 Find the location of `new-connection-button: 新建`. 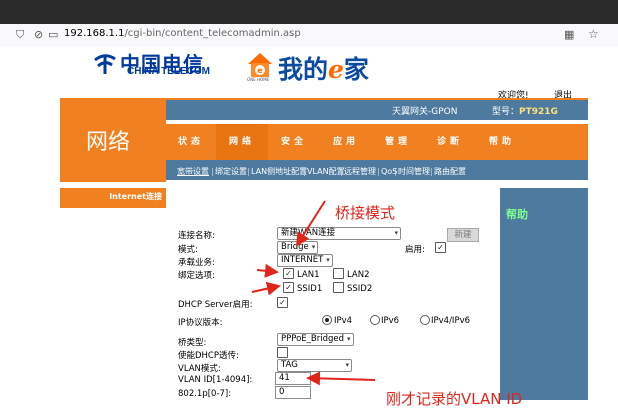

new-connection-button: 新建 is located at coordinates (463, 235).